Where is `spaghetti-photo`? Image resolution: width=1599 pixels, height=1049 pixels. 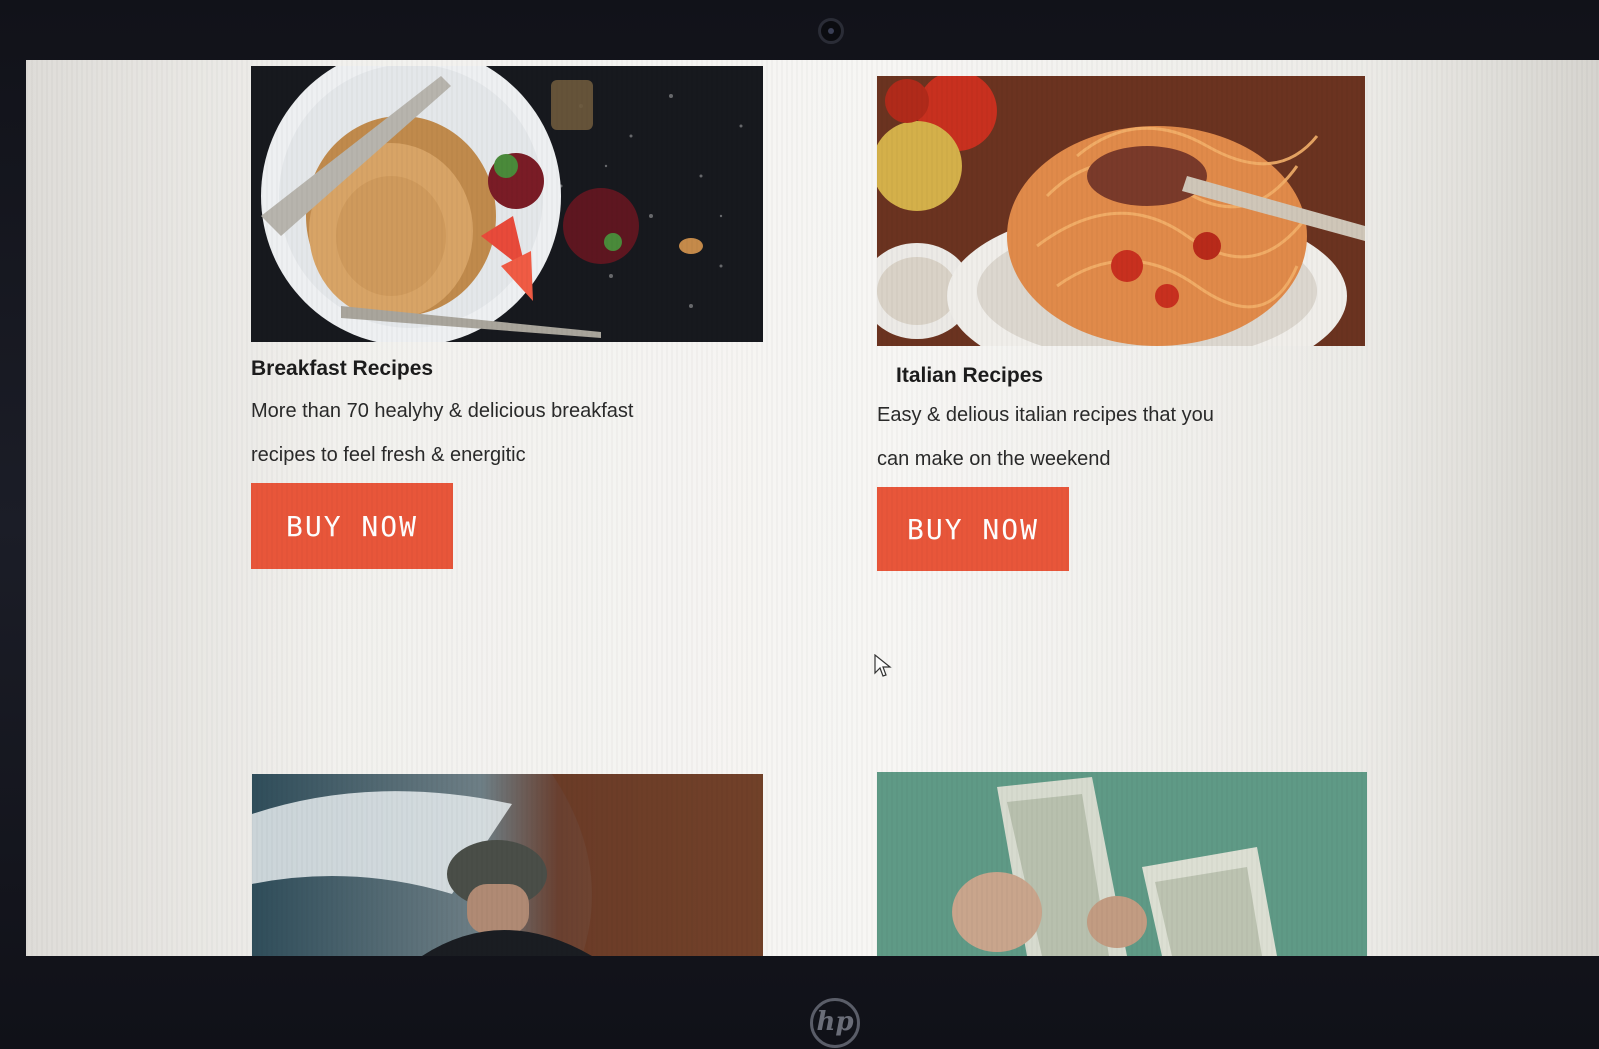
spaghetti-photo is located at coordinates (1121, 211).